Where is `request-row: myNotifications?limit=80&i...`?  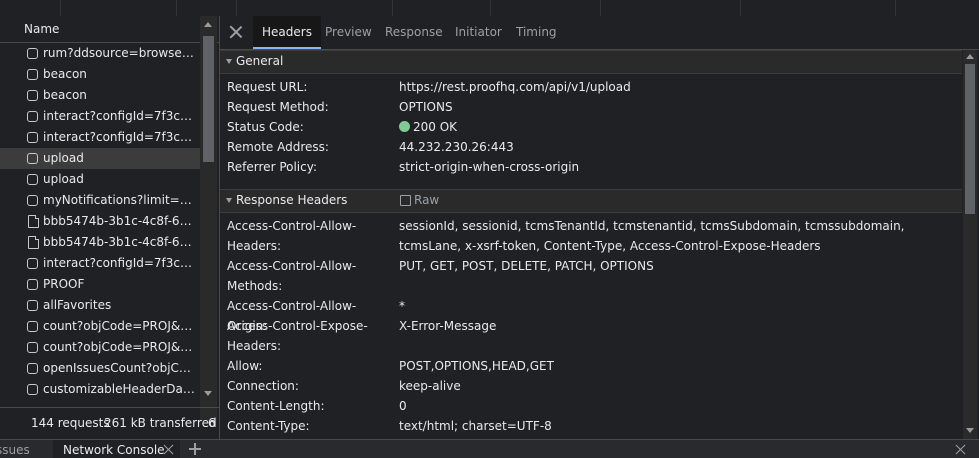
request-row: myNotifications?limit=80&i... is located at coordinates (100, 200).